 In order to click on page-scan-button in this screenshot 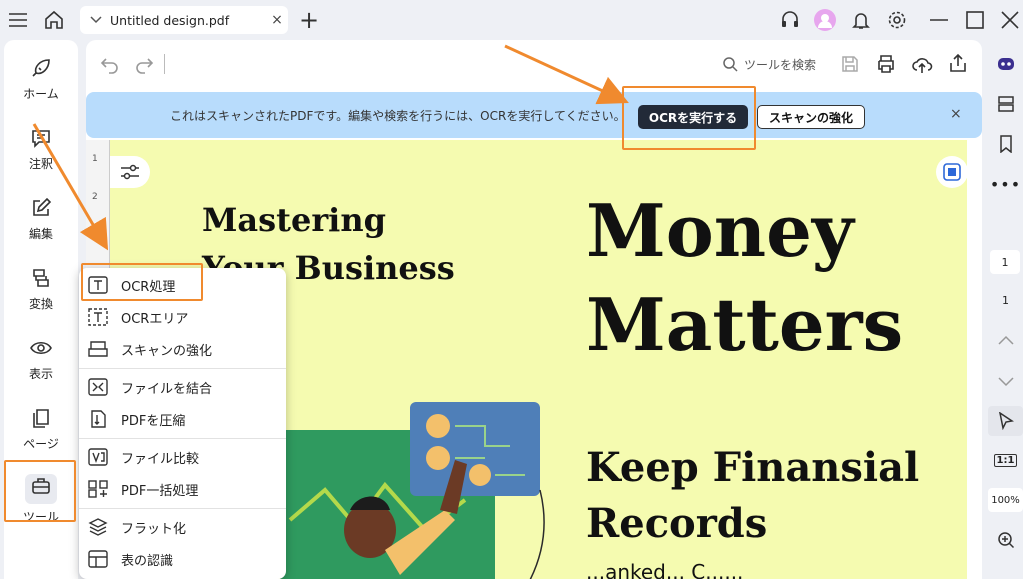, I will do `click(951, 172)`.